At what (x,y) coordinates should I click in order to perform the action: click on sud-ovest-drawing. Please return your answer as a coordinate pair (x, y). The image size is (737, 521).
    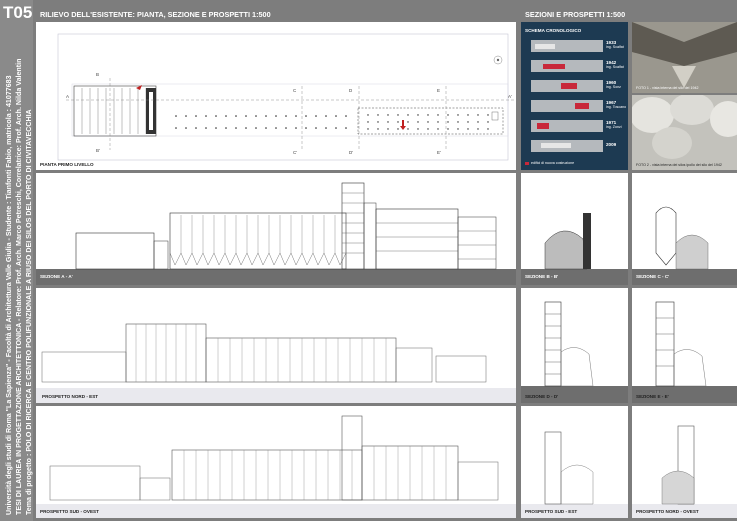
    Looking at the image, I should click on (276, 466).